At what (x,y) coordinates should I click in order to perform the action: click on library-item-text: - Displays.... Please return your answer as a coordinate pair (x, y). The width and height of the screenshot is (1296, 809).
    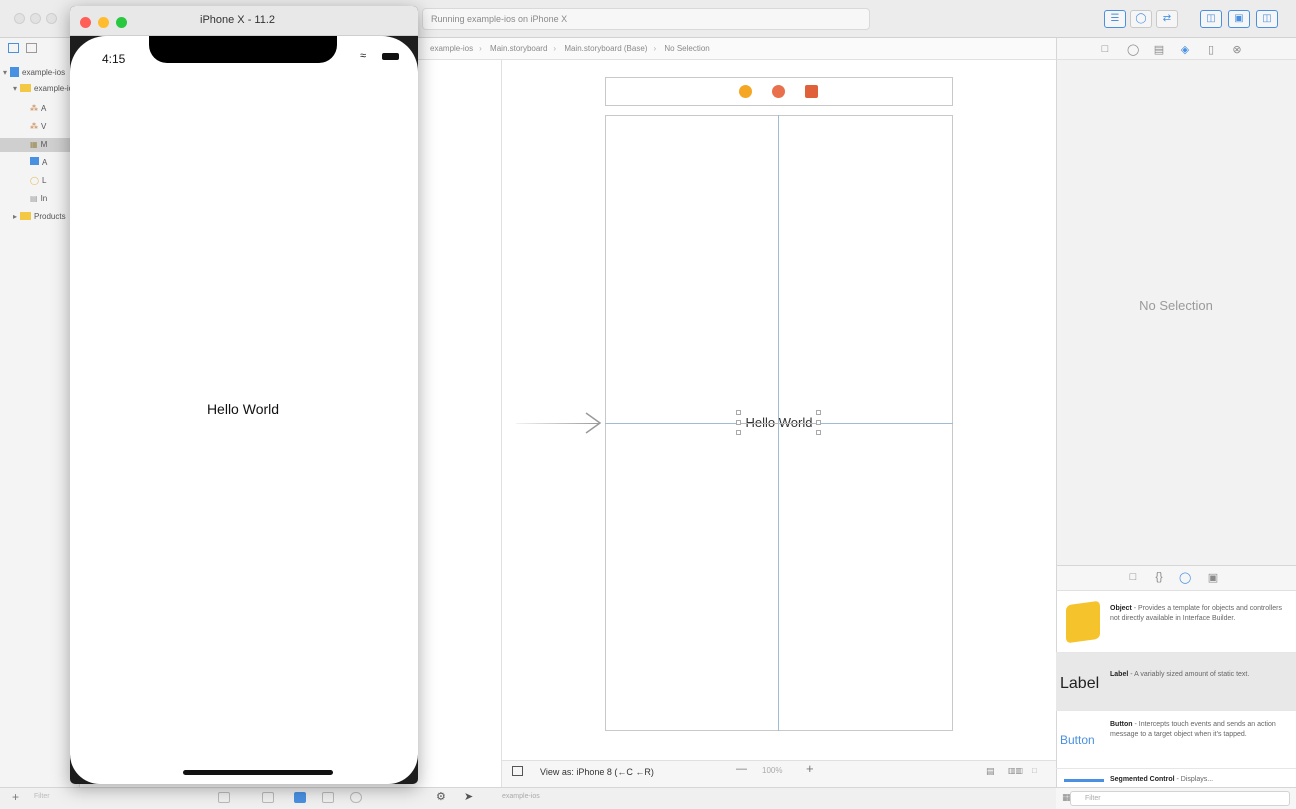
    Looking at the image, I should click on (1195, 779).